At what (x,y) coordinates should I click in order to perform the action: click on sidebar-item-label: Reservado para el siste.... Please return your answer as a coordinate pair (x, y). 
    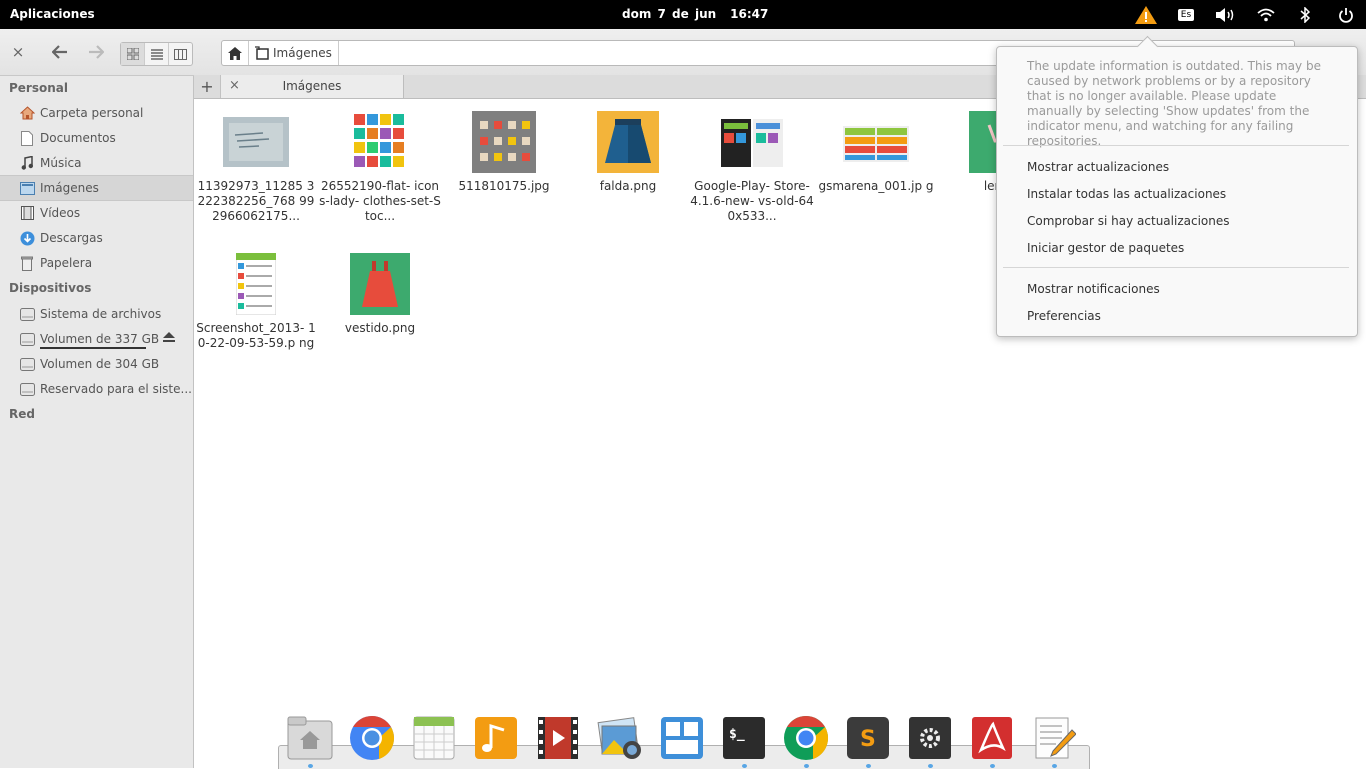
    Looking at the image, I should click on (116, 389).